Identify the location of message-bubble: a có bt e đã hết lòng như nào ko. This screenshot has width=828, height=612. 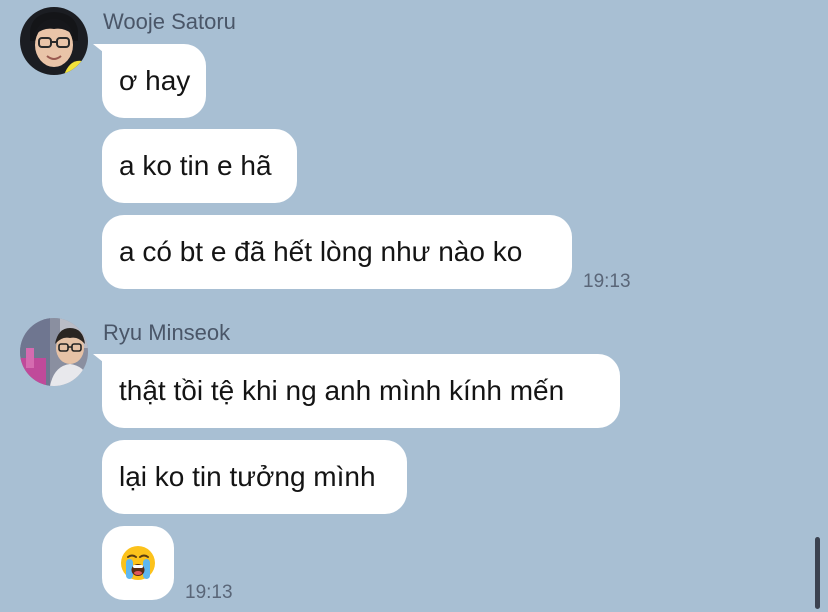
(337, 252).